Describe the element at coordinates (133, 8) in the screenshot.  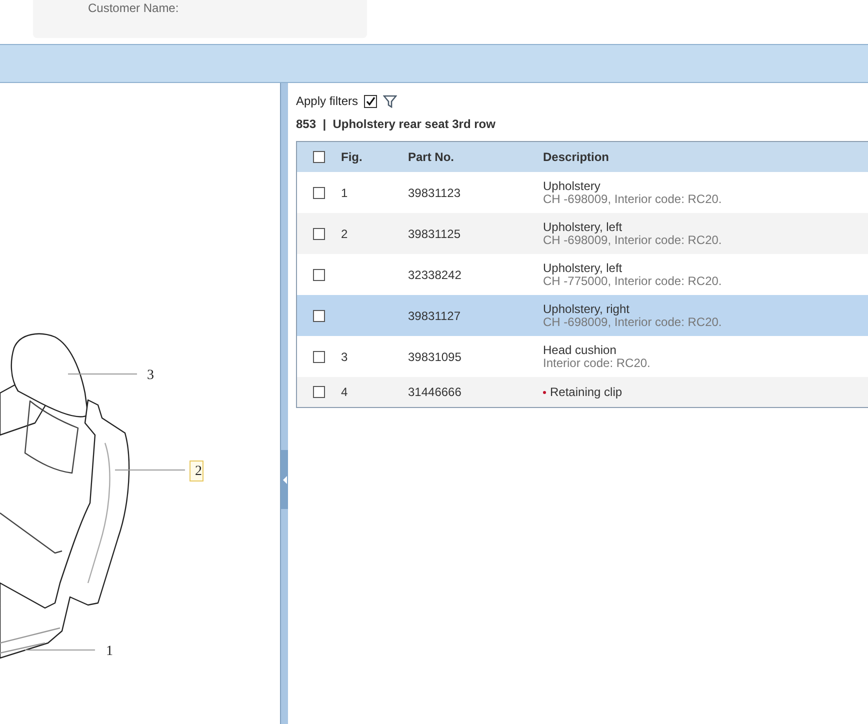
I see `customer-name-label: Customer Name:` at that location.